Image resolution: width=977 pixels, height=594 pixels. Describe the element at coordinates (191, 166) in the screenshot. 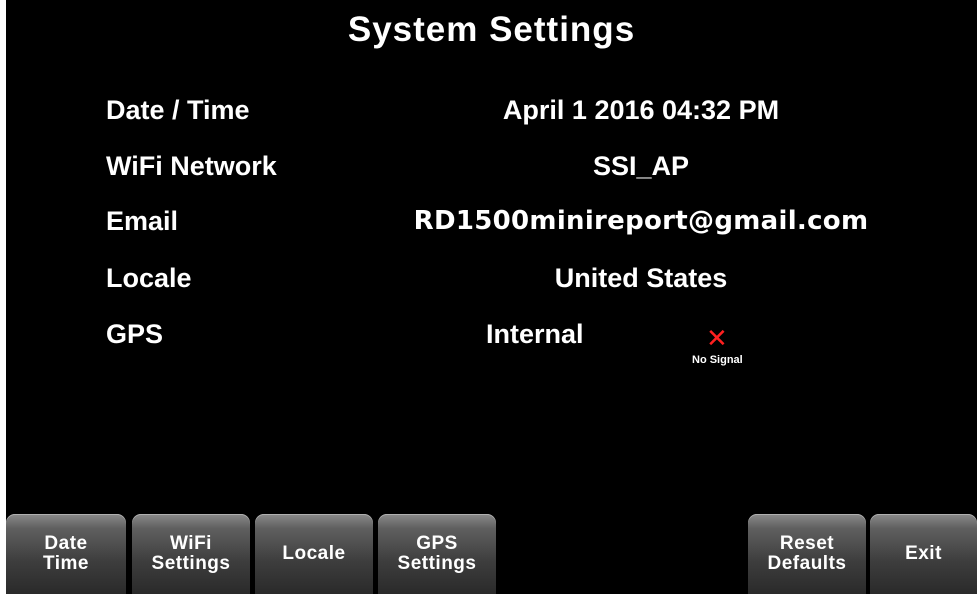

I see `setting-label: WiFi Network` at that location.